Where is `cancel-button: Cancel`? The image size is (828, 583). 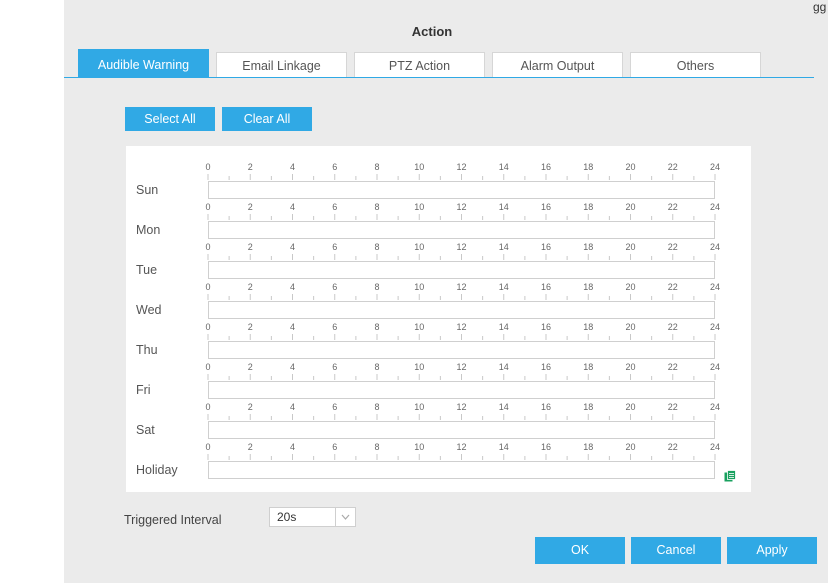 cancel-button: Cancel is located at coordinates (676, 550).